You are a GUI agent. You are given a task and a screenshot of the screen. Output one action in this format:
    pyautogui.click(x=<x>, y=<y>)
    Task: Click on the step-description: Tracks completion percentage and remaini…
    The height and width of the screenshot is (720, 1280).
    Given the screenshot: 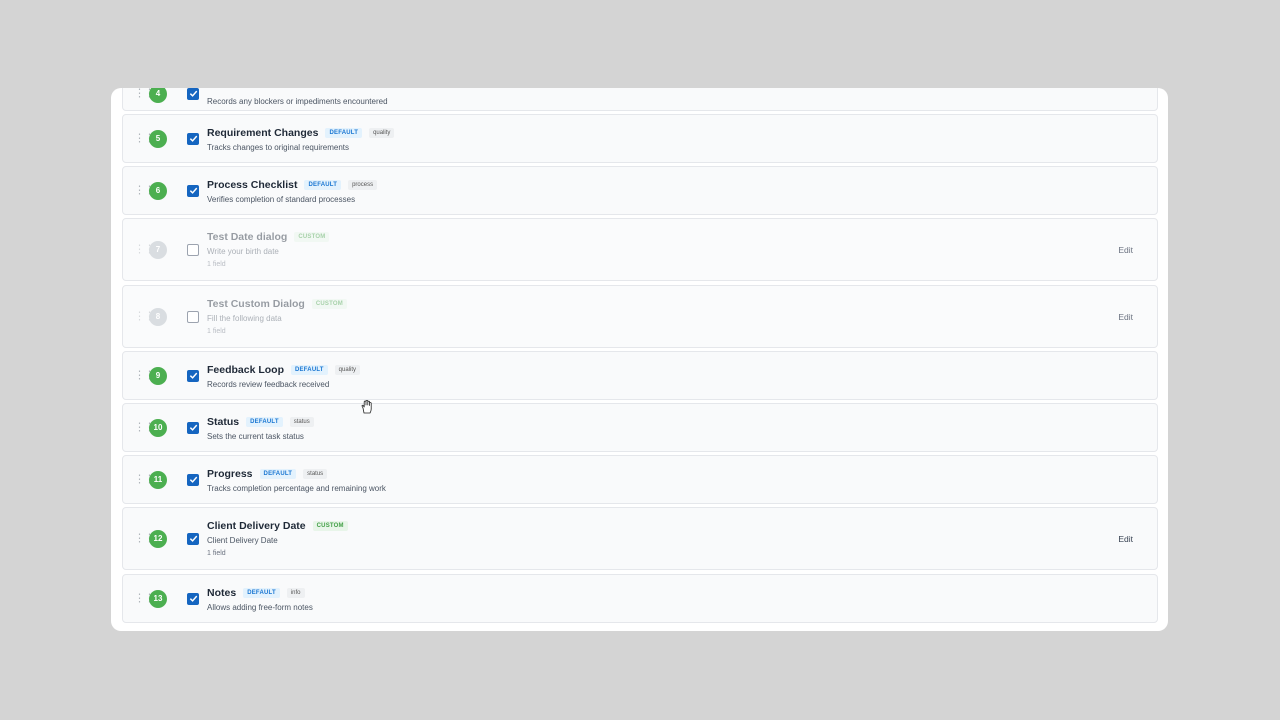 What is the action you would take?
    pyautogui.click(x=296, y=488)
    